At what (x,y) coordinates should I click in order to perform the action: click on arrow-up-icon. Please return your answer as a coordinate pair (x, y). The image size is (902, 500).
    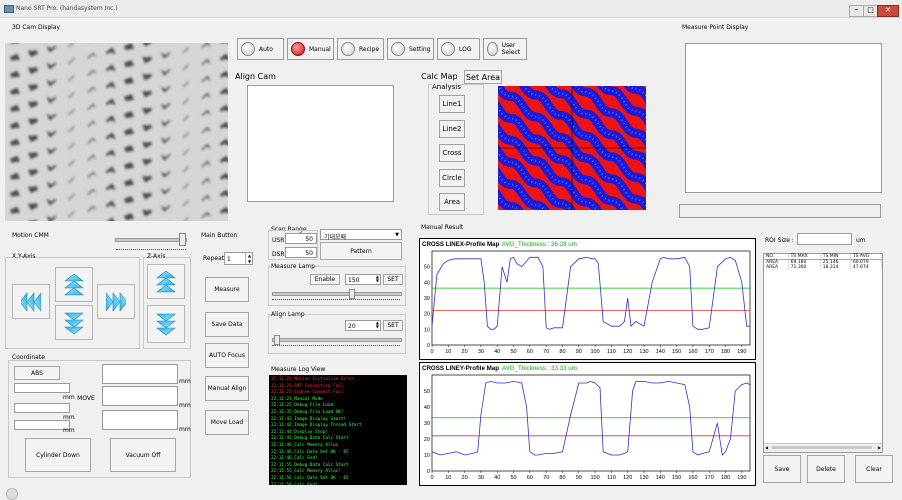
    Looking at the image, I should click on (166, 282).